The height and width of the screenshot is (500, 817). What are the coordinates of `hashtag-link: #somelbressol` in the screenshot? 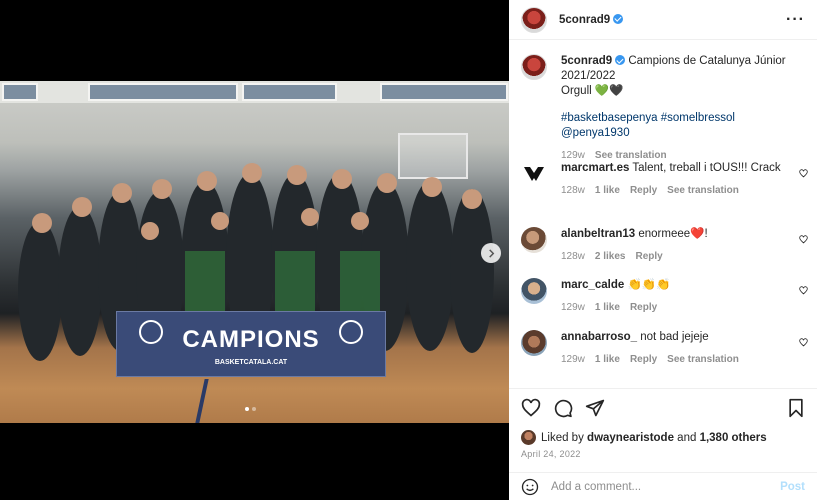 It's located at (698, 118).